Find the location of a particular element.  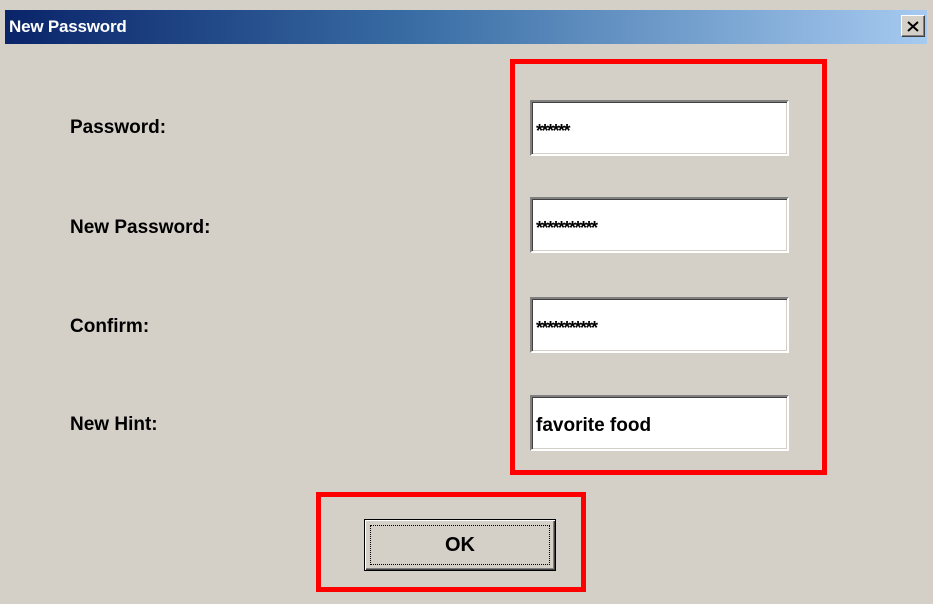

close-button is located at coordinates (913, 26).